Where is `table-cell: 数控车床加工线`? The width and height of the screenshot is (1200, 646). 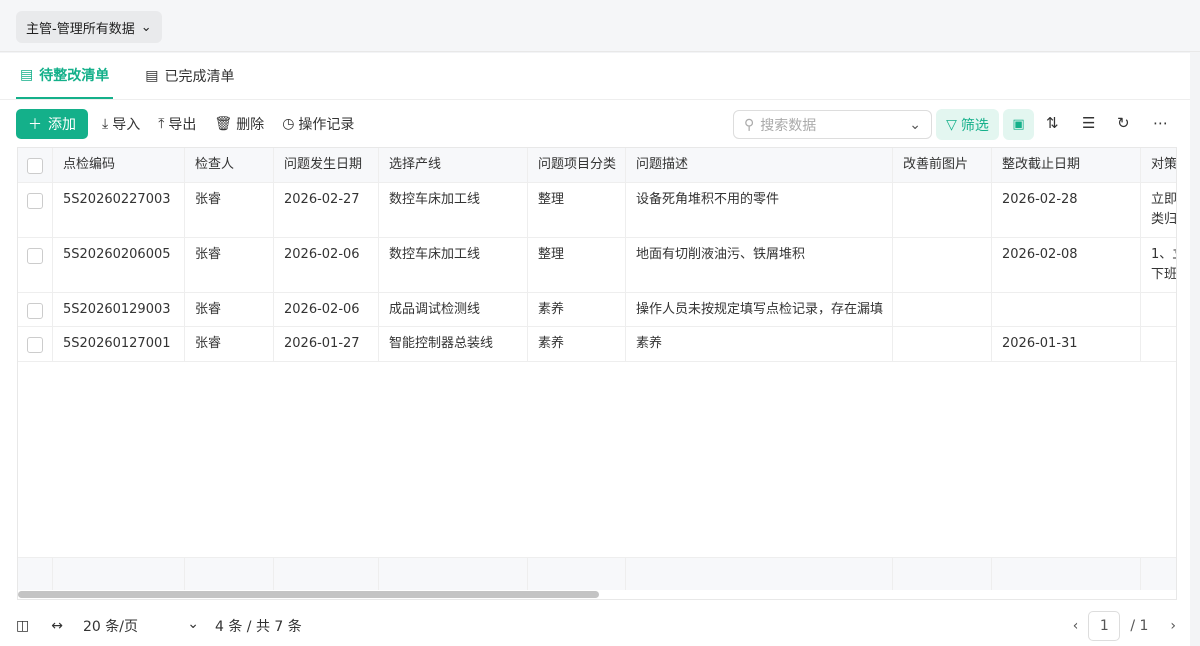 table-cell: 数控车床加工线 is located at coordinates (453, 265).